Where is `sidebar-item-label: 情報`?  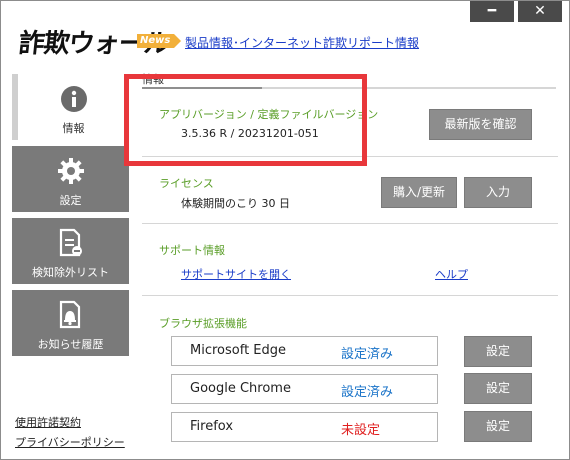 sidebar-item-label: 情報 is located at coordinates (73, 128).